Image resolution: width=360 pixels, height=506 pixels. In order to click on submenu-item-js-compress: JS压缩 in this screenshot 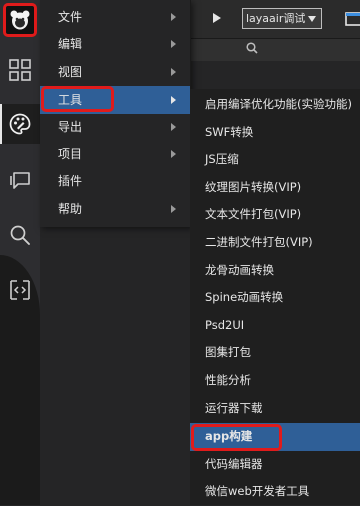, I will do `click(275, 160)`.